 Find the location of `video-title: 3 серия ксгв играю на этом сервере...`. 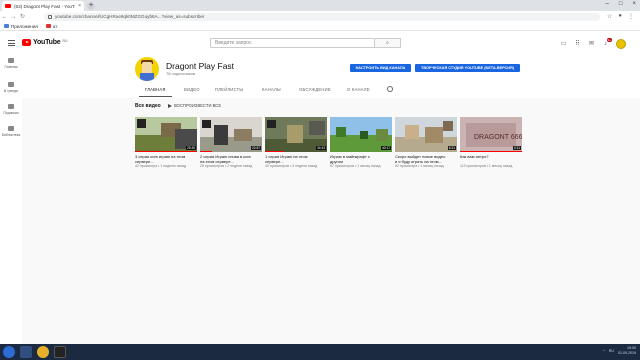

video-title: 3 серия ксгв играю на этом сервере... is located at coordinates (166, 159).